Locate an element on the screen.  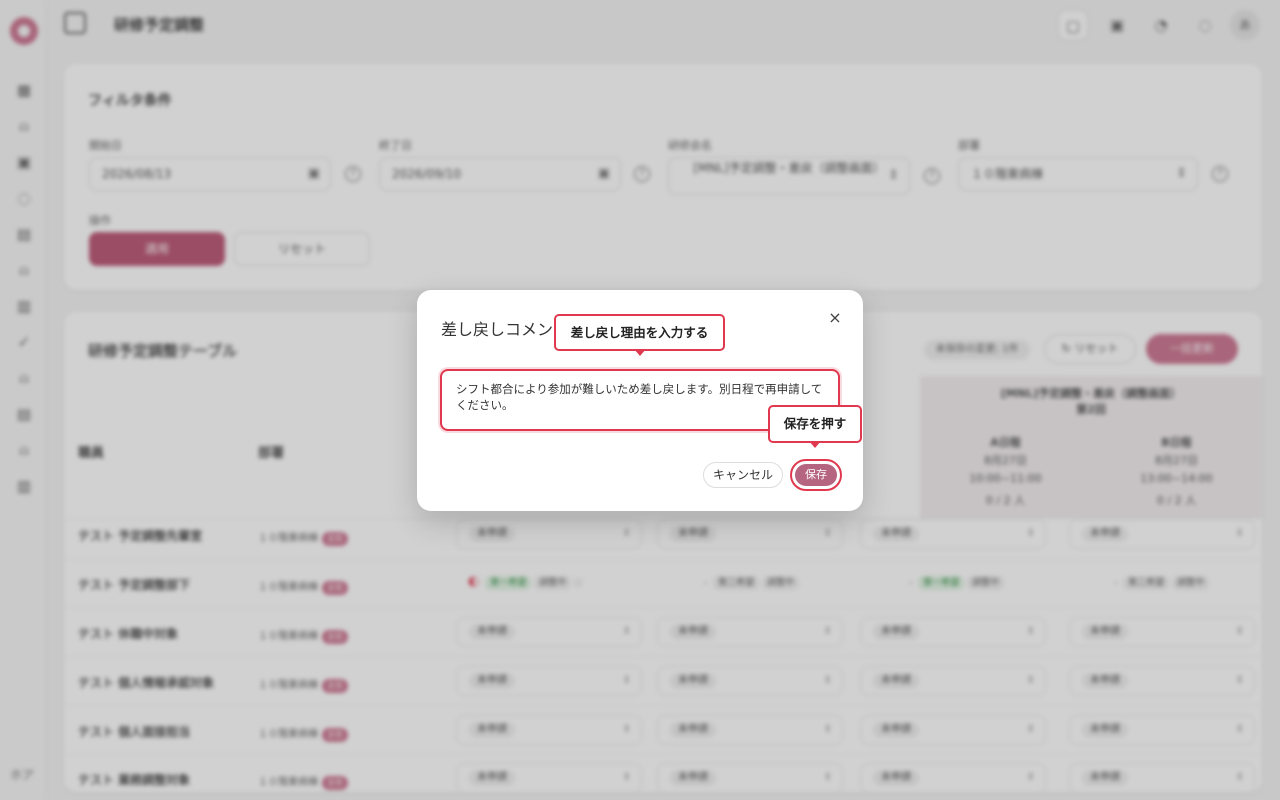
callout-enter-reason: 差し戻し理由を入力する is located at coordinates (639, 335).